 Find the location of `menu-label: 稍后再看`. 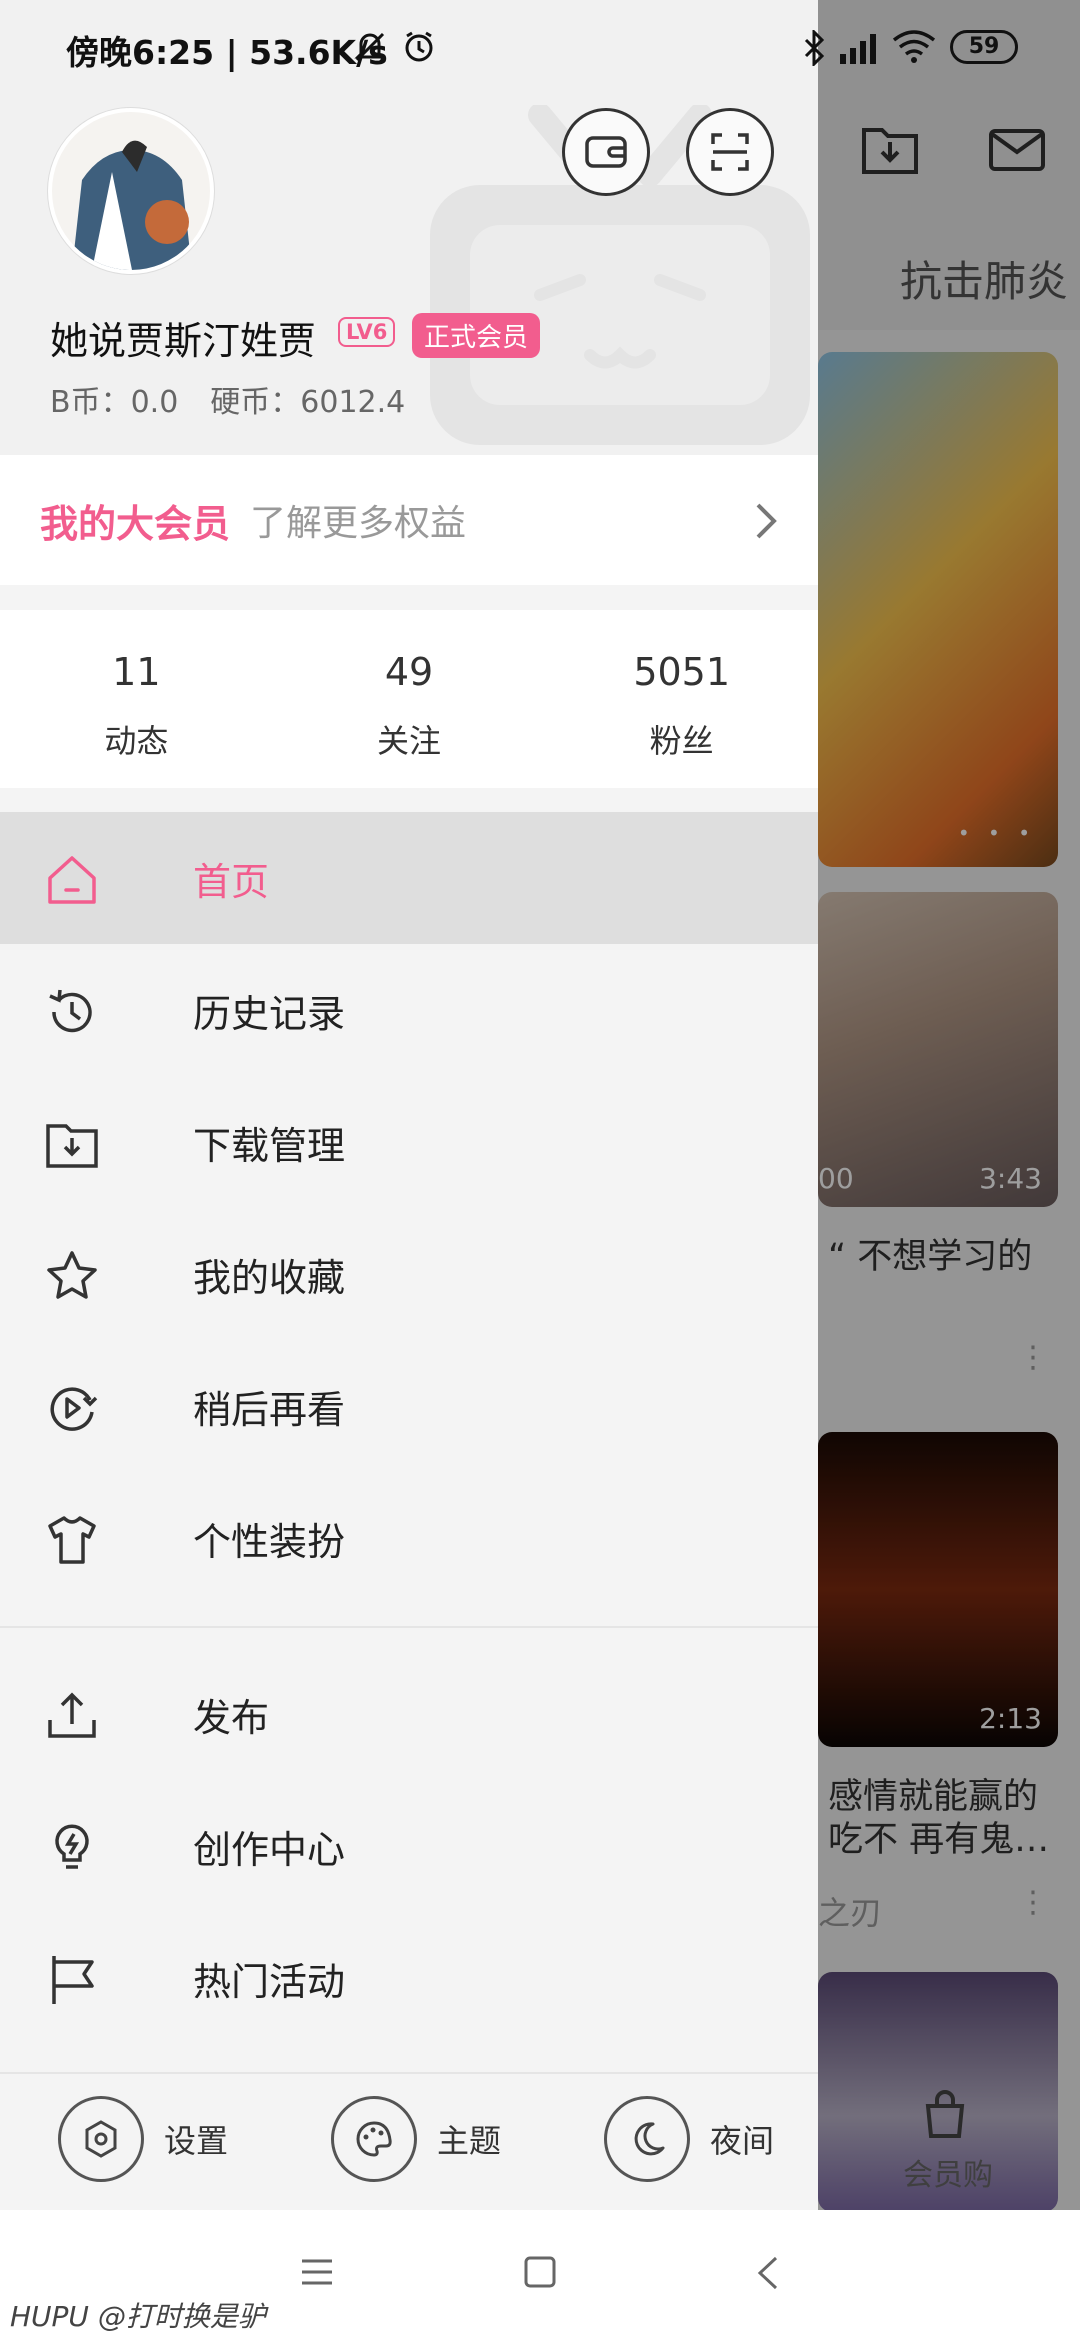

menu-label: 稍后再看 is located at coordinates (269, 1409).